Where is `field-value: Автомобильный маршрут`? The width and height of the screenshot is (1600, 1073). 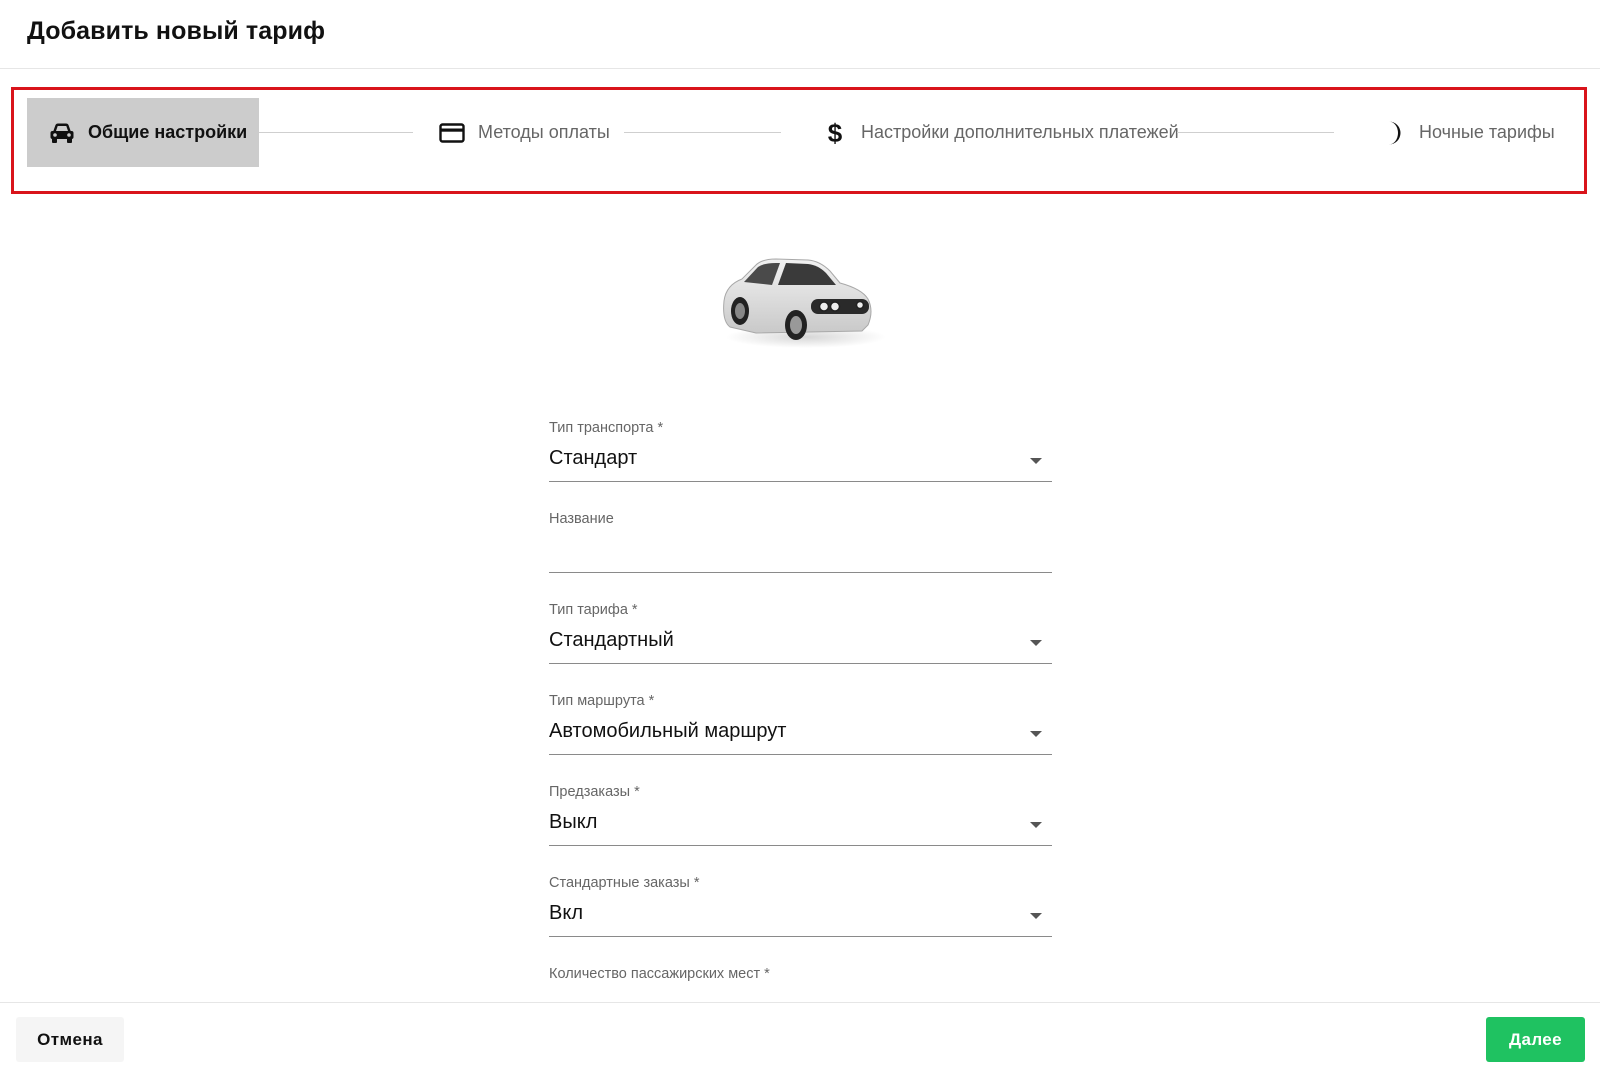
field-value: Автомобильный маршрут is located at coordinates (668, 731).